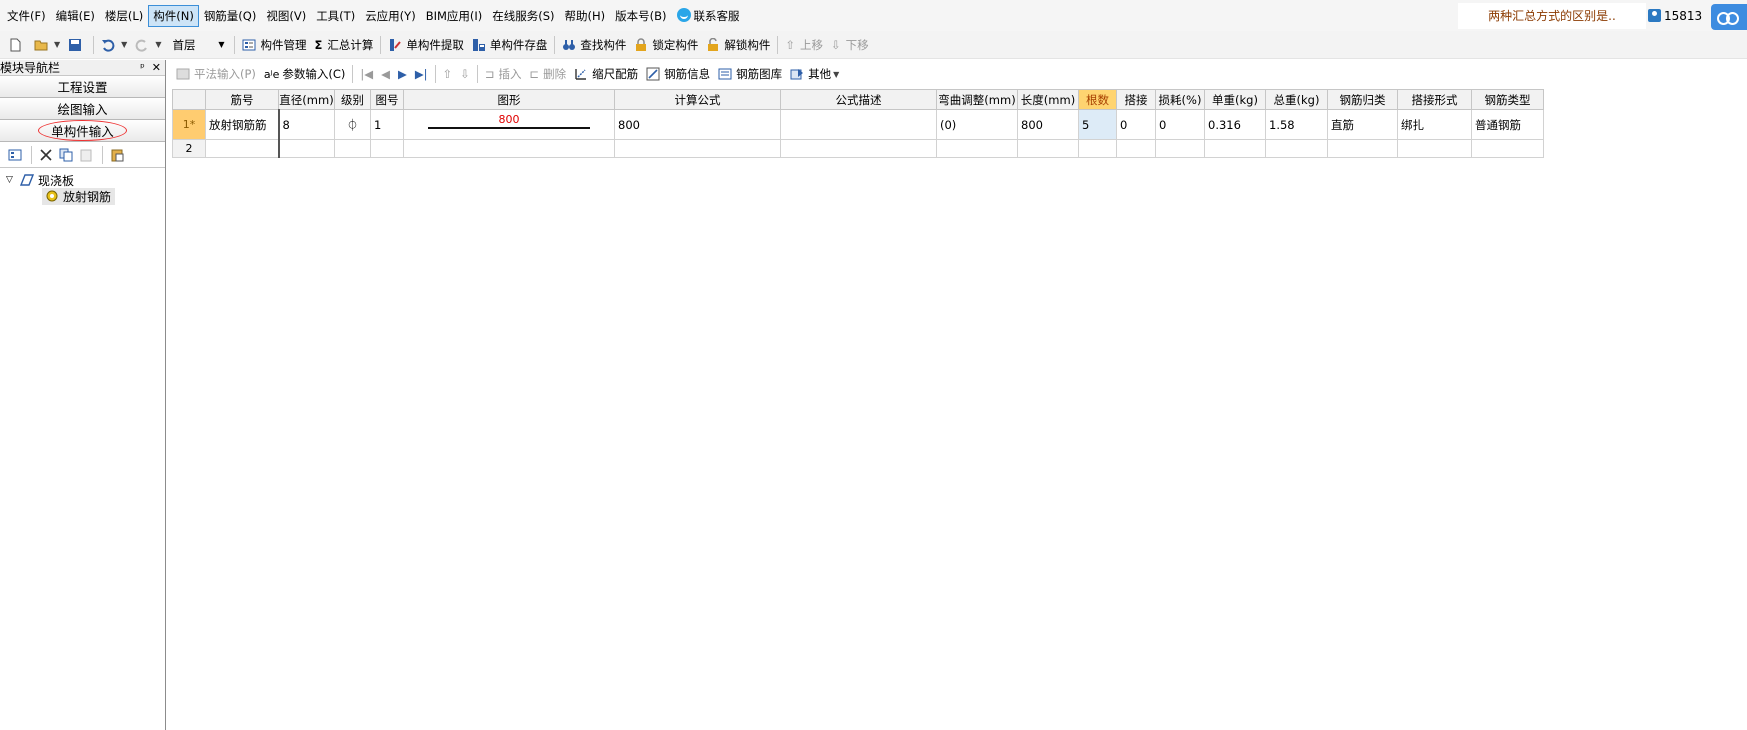 Image resolution: width=1747 pixels, height=730 pixels. What do you see at coordinates (85, 180) in the screenshot?
I see `tree-item-parent: ▽ 现浇板` at bounding box center [85, 180].